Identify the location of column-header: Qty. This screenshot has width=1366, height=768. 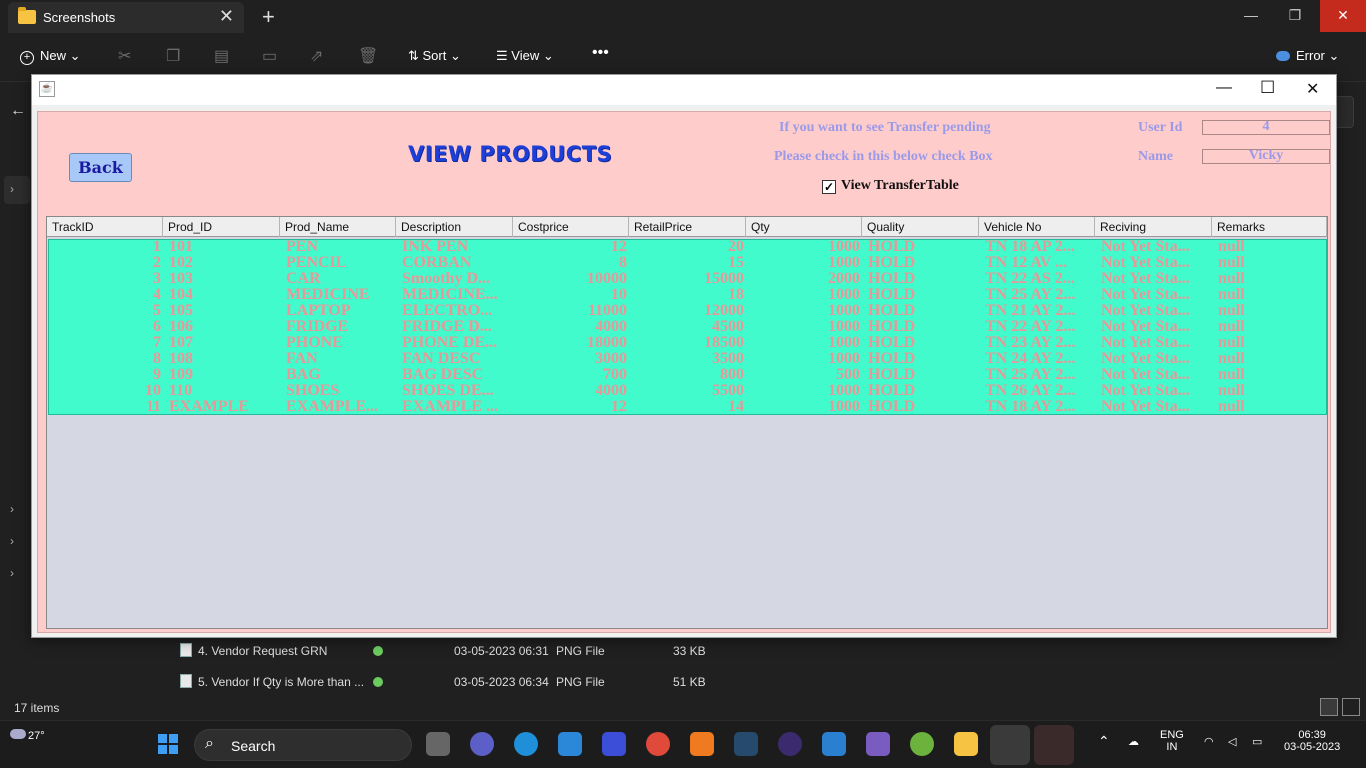
(804, 227).